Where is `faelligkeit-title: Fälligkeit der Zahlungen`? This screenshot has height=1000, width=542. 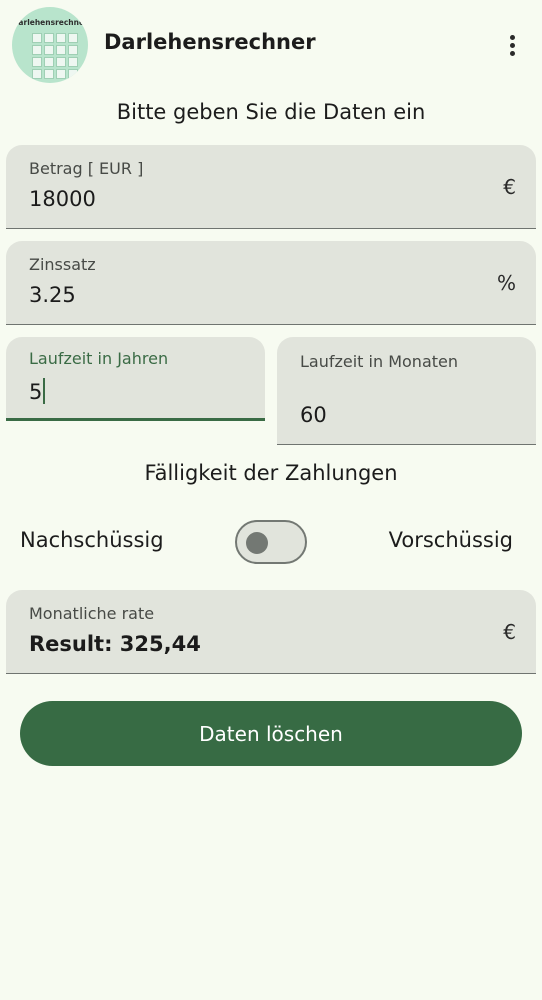 faelligkeit-title: Fälligkeit der Zahlungen is located at coordinates (271, 473).